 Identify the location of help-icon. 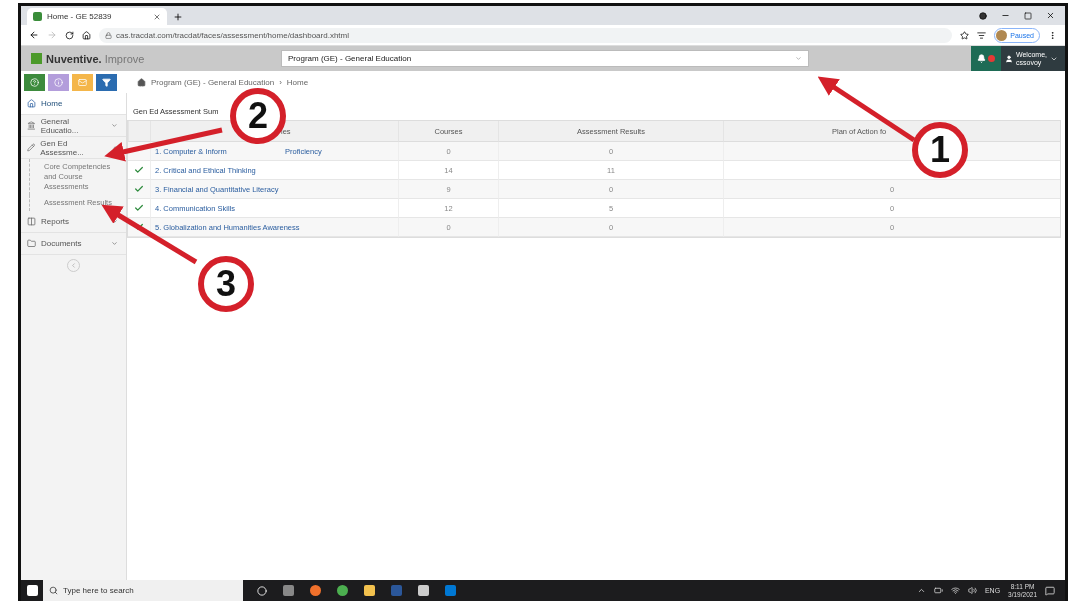
(34, 82).